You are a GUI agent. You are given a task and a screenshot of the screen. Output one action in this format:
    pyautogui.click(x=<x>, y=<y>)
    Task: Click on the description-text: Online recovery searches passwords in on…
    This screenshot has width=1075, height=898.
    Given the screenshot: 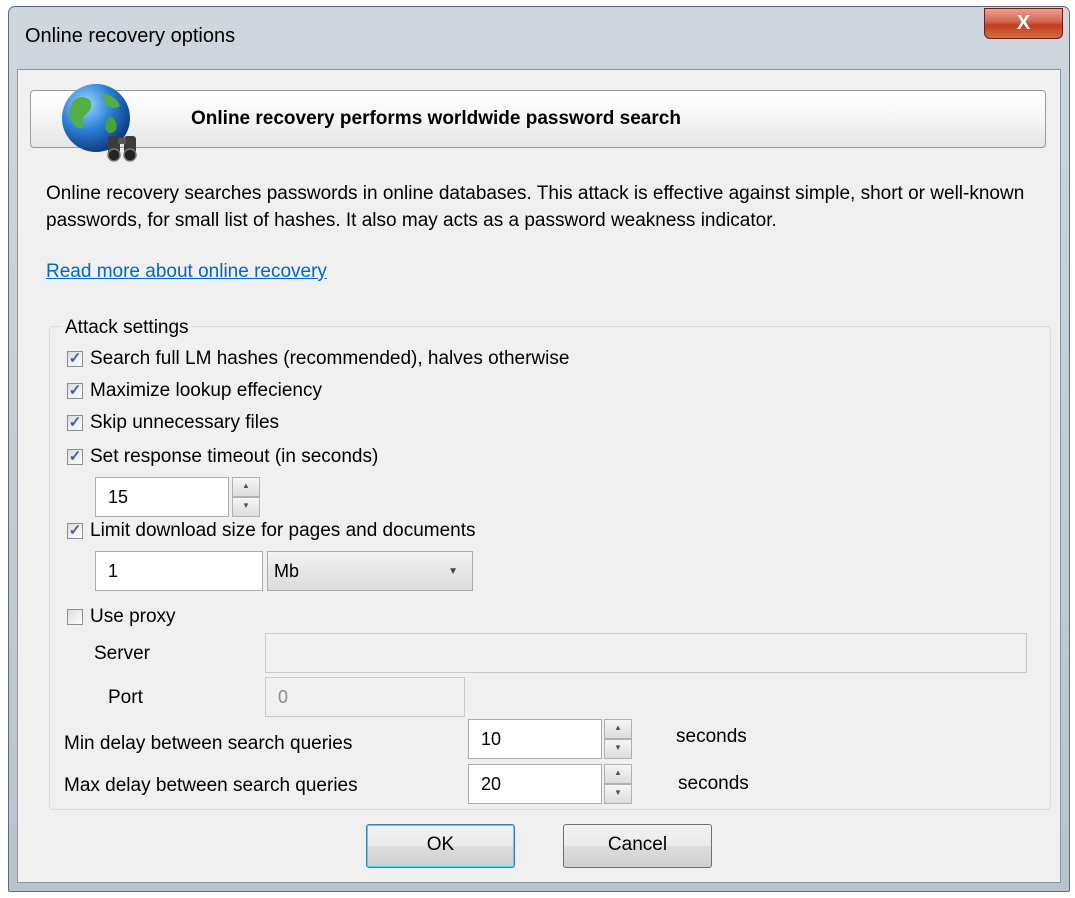 What is the action you would take?
    pyautogui.click(x=535, y=207)
    